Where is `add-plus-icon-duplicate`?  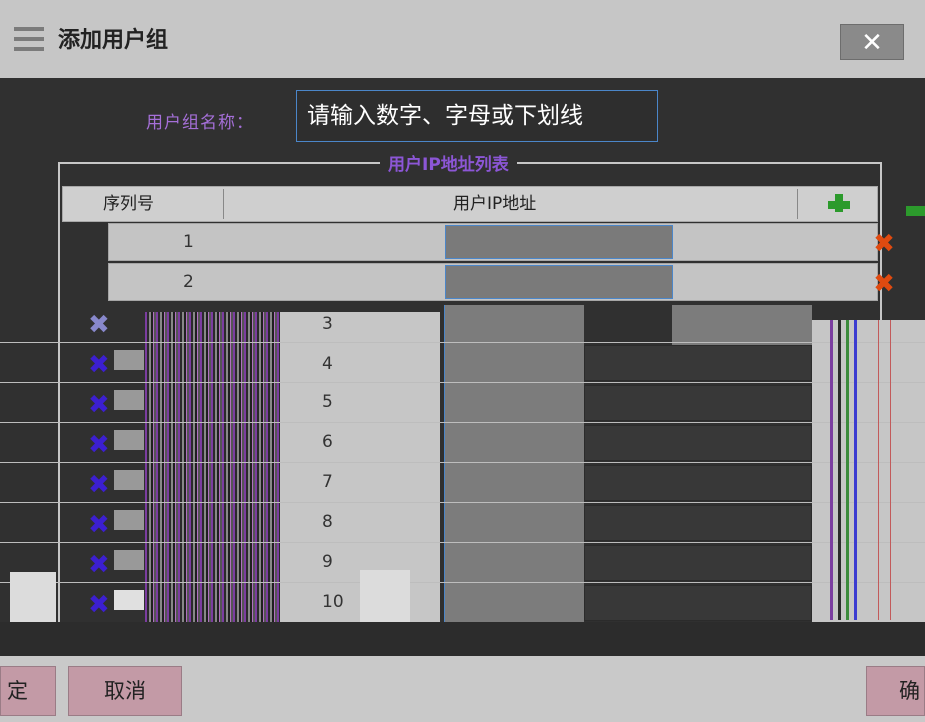 add-plus-icon-duplicate is located at coordinates (915, 211).